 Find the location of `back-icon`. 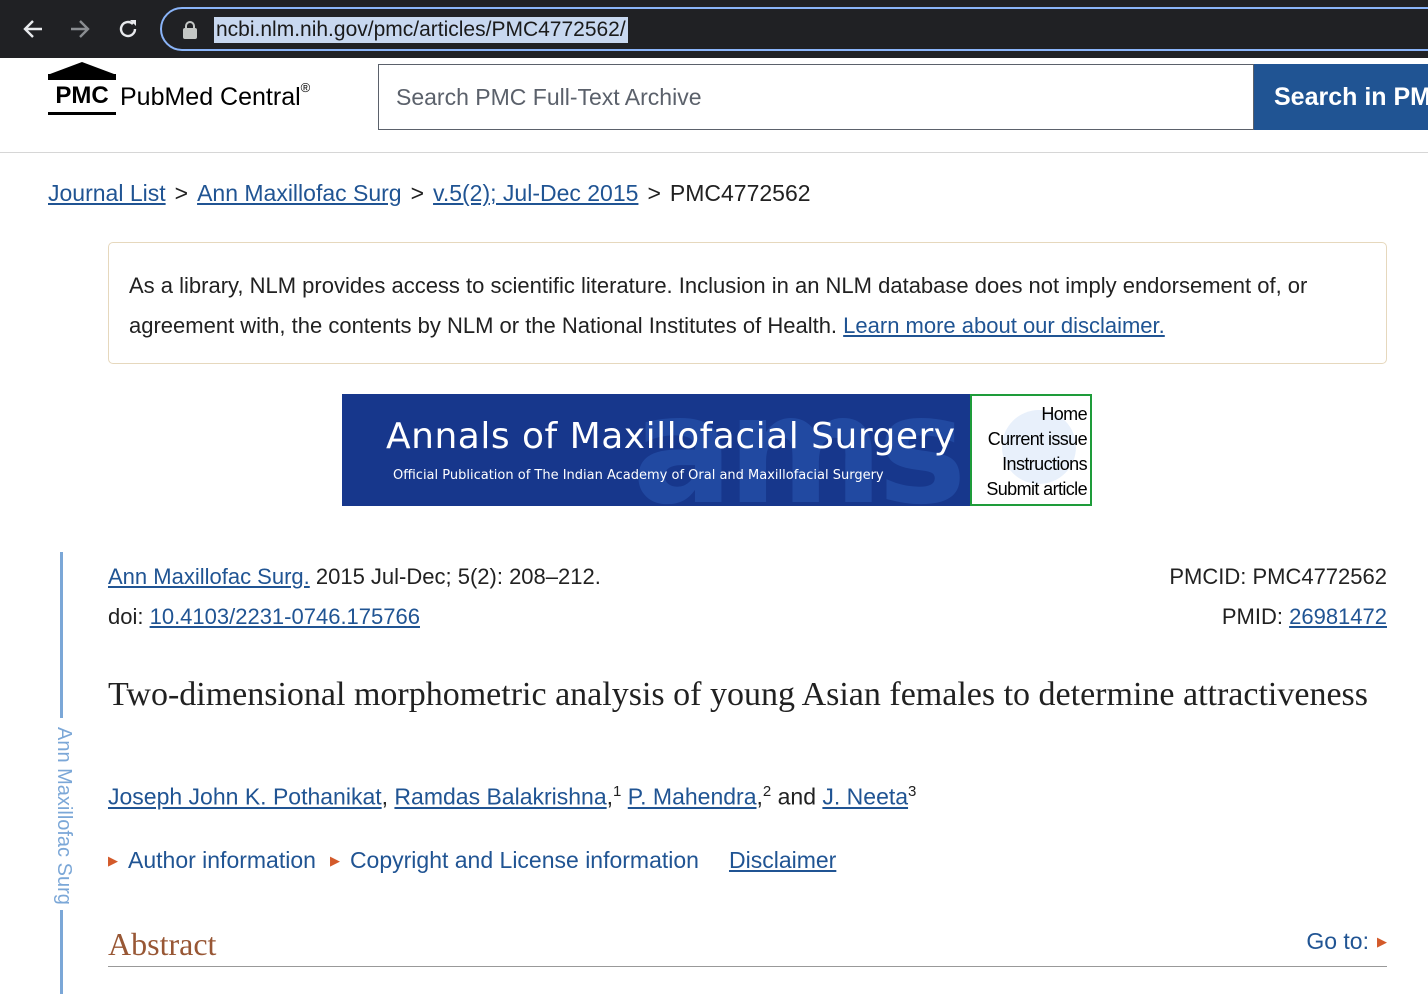

back-icon is located at coordinates (32, 29).